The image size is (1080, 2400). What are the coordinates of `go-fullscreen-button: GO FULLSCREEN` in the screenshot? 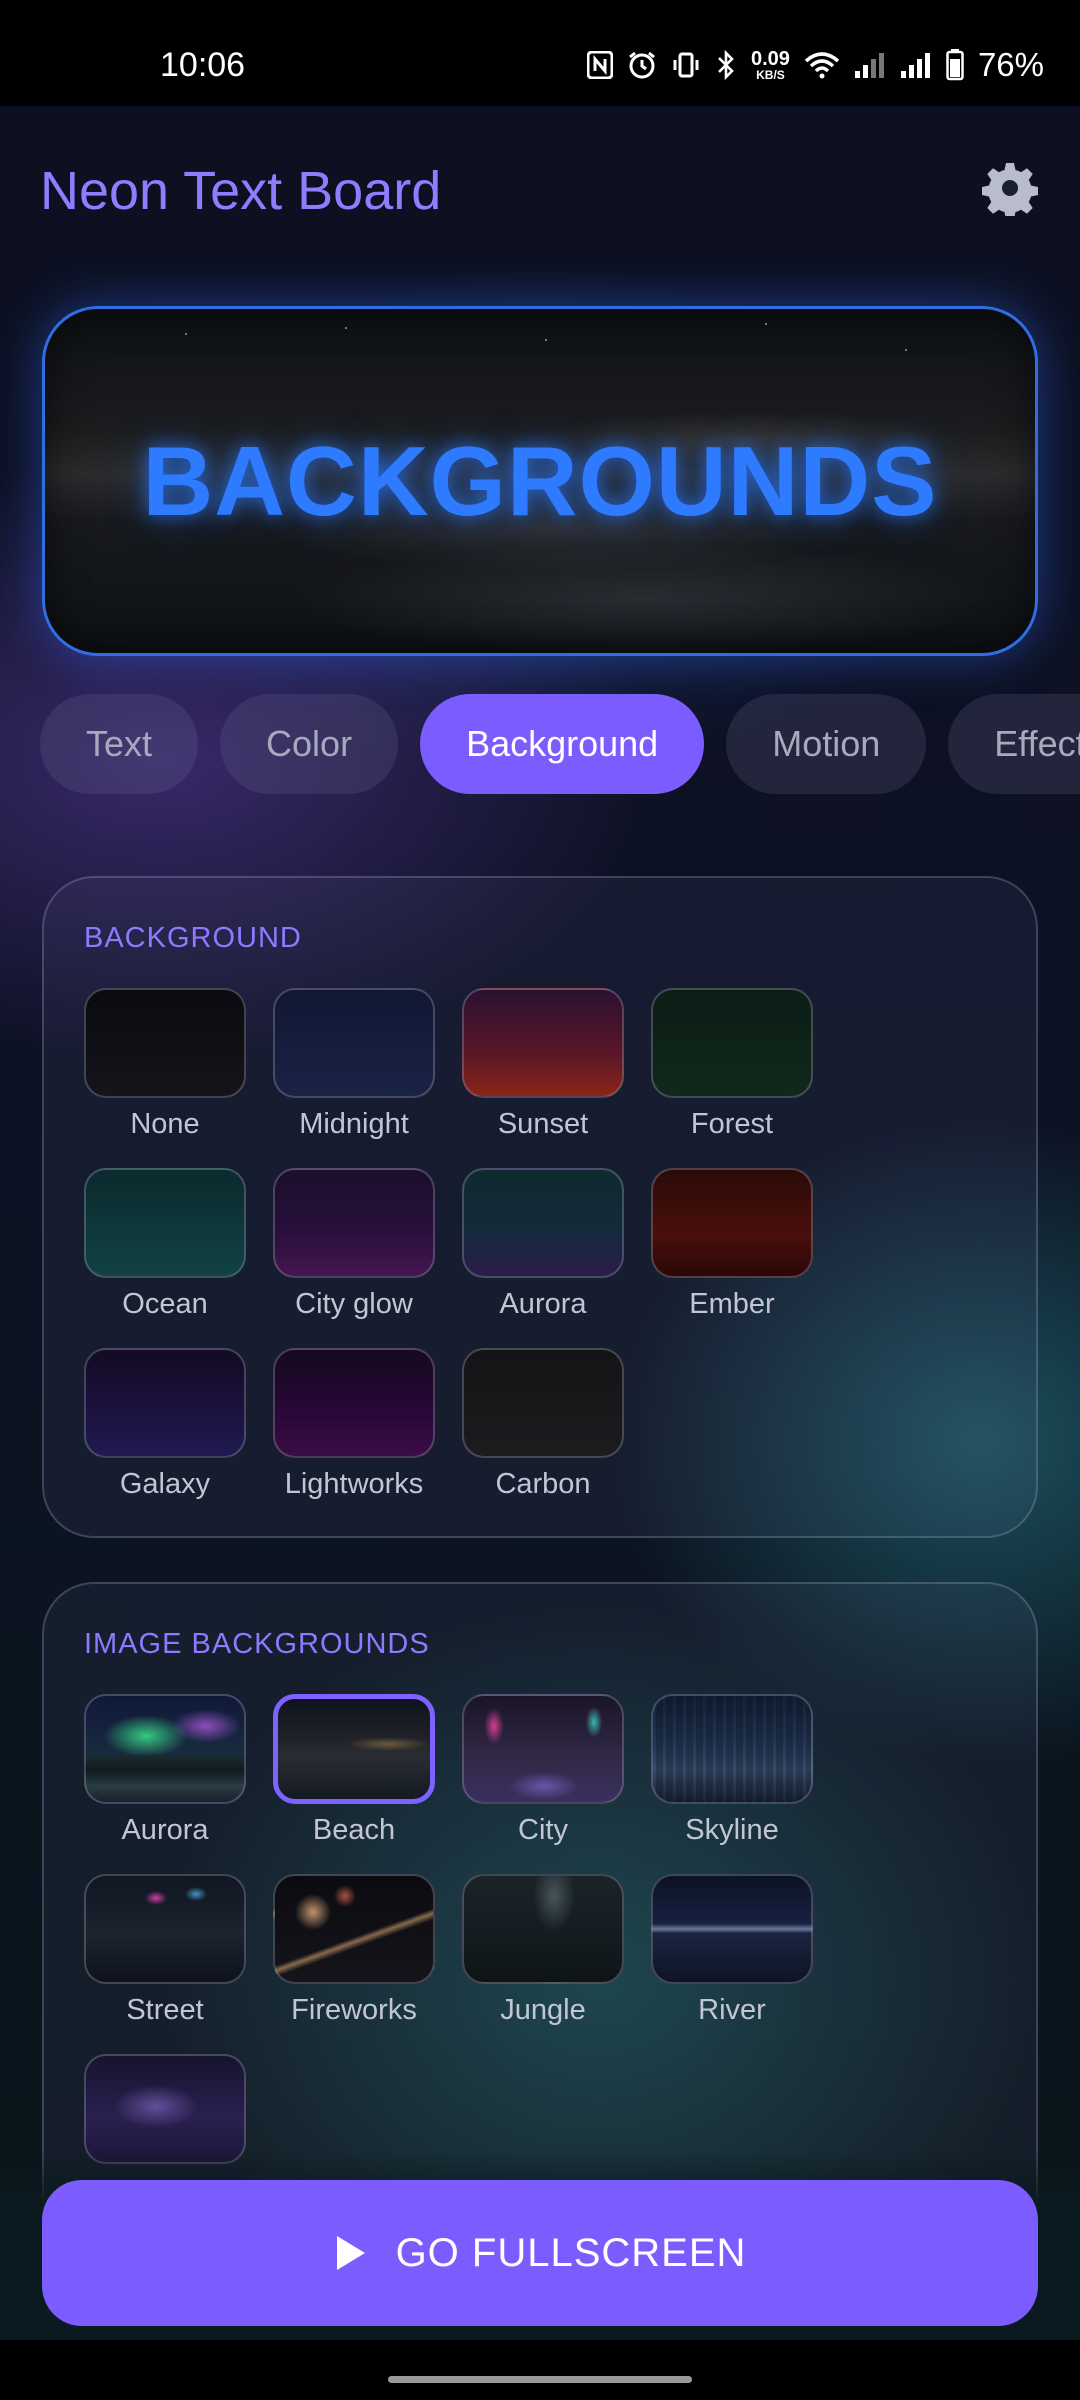 It's located at (540, 2253).